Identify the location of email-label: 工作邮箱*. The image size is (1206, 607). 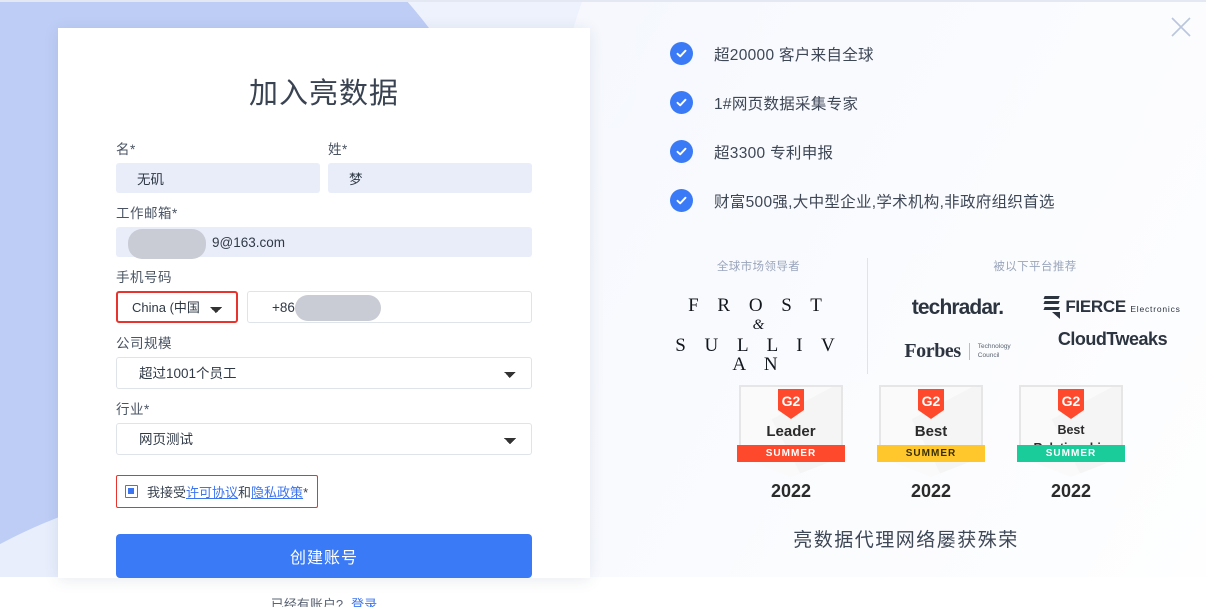
(147, 213).